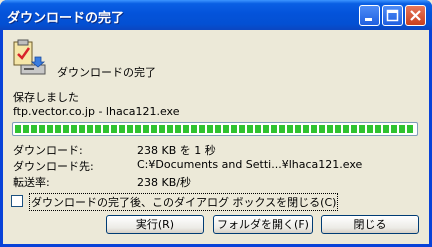 The image size is (432, 247). What do you see at coordinates (29, 57) in the screenshot?
I see `download-complete-icon` at bounding box center [29, 57].